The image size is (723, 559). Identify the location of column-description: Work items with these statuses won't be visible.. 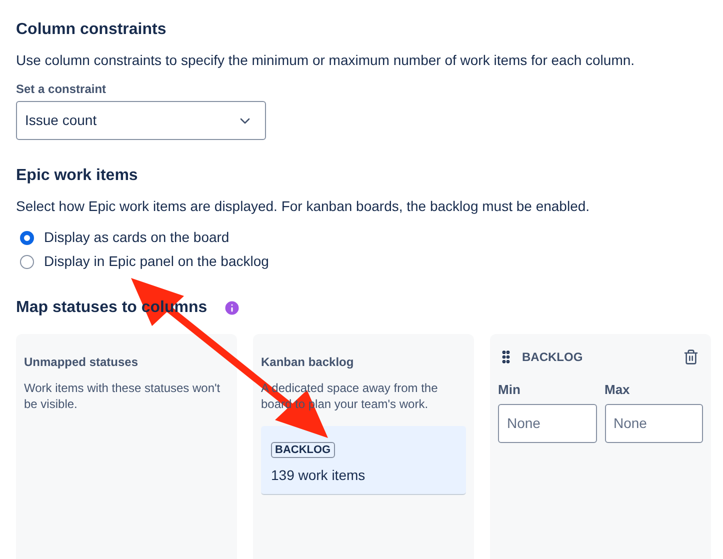
(123, 396).